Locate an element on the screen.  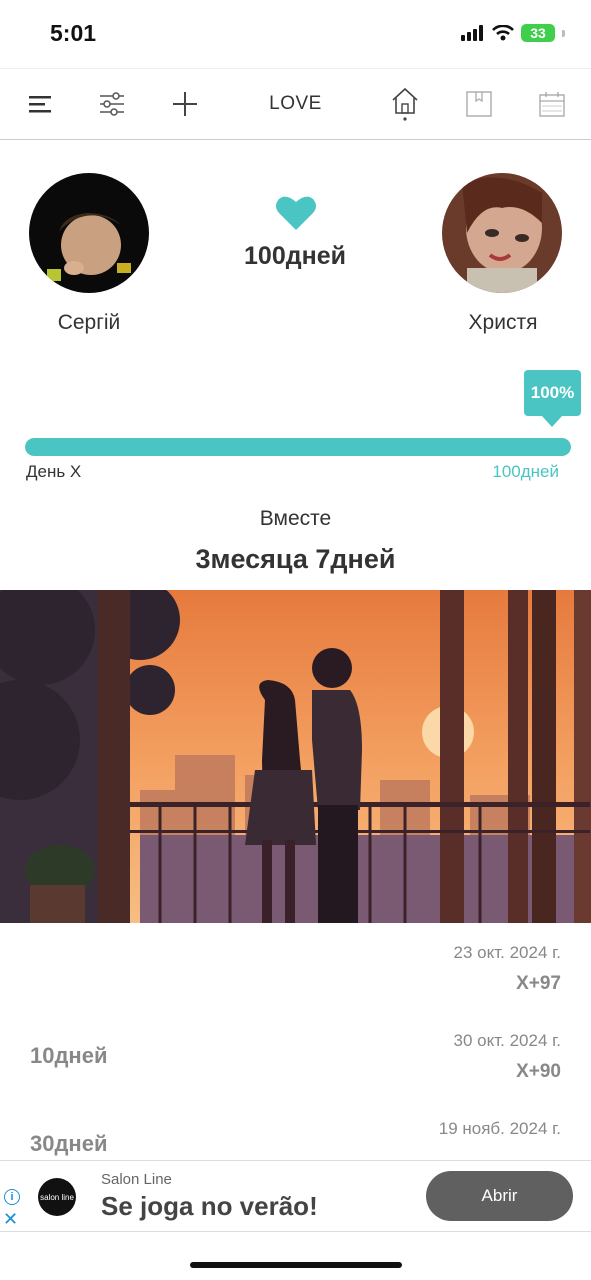
progress-fill is located at coordinates (298, 447).